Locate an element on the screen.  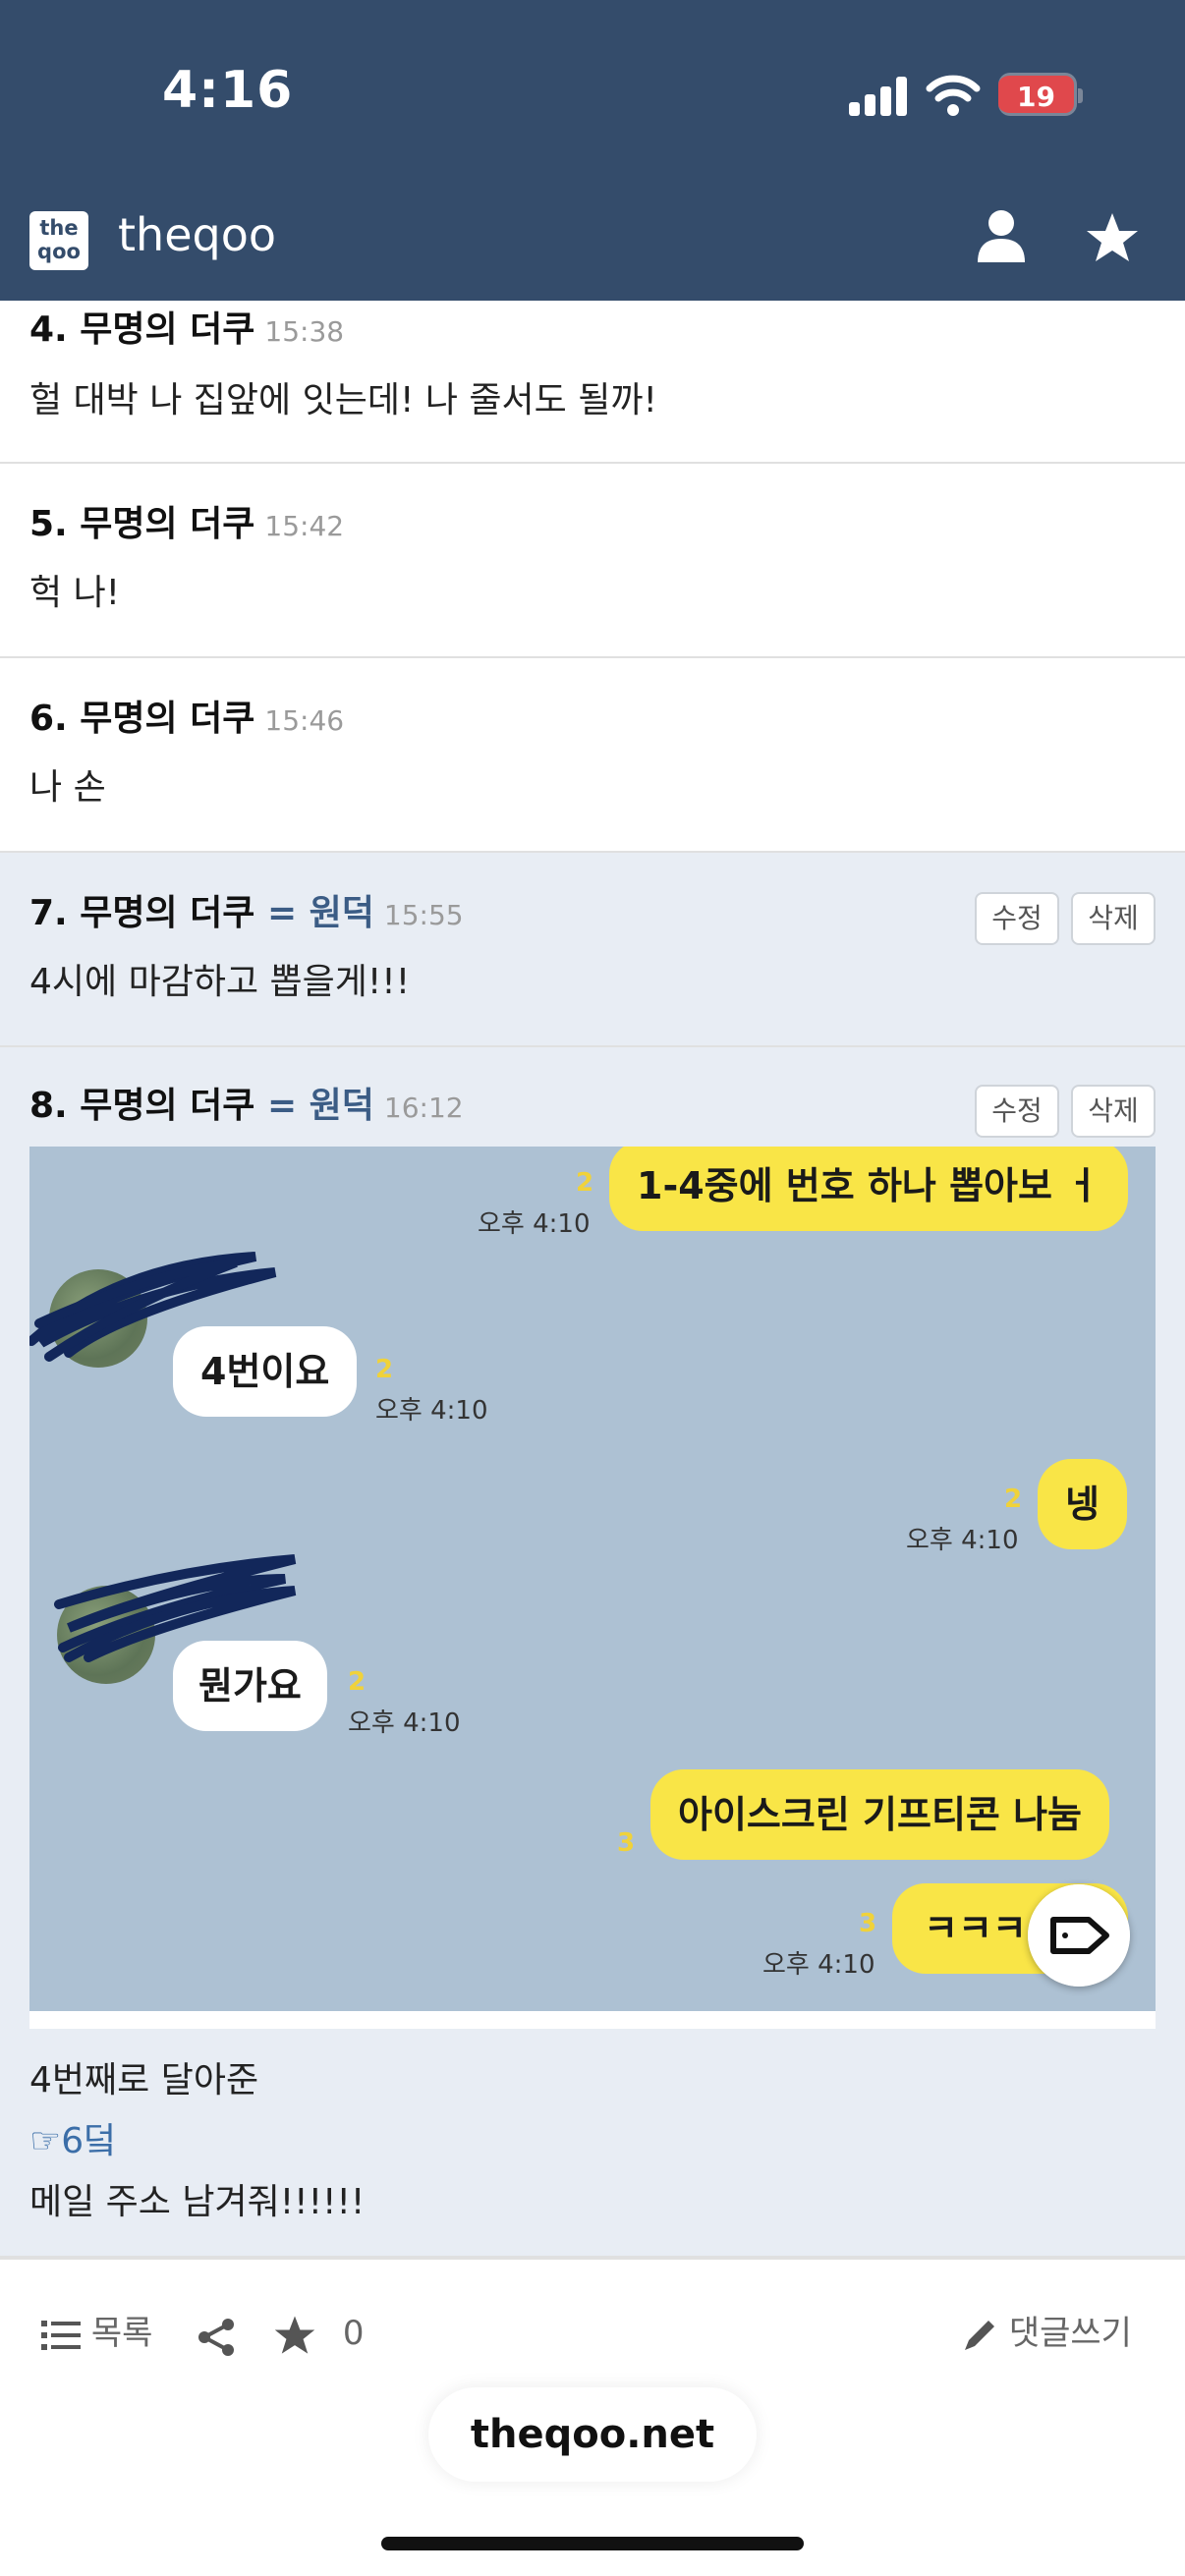
comment-number: 4. is located at coordinates (49, 329).